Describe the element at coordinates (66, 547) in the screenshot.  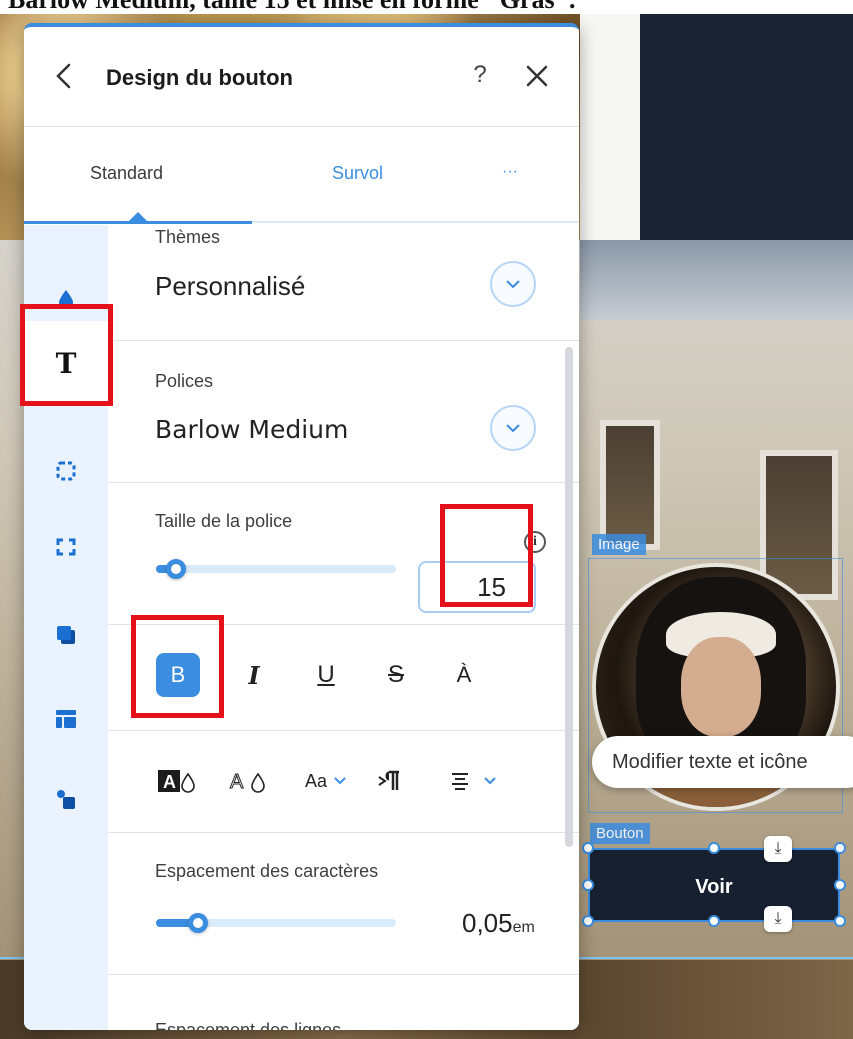
I see `corners-icon` at that location.